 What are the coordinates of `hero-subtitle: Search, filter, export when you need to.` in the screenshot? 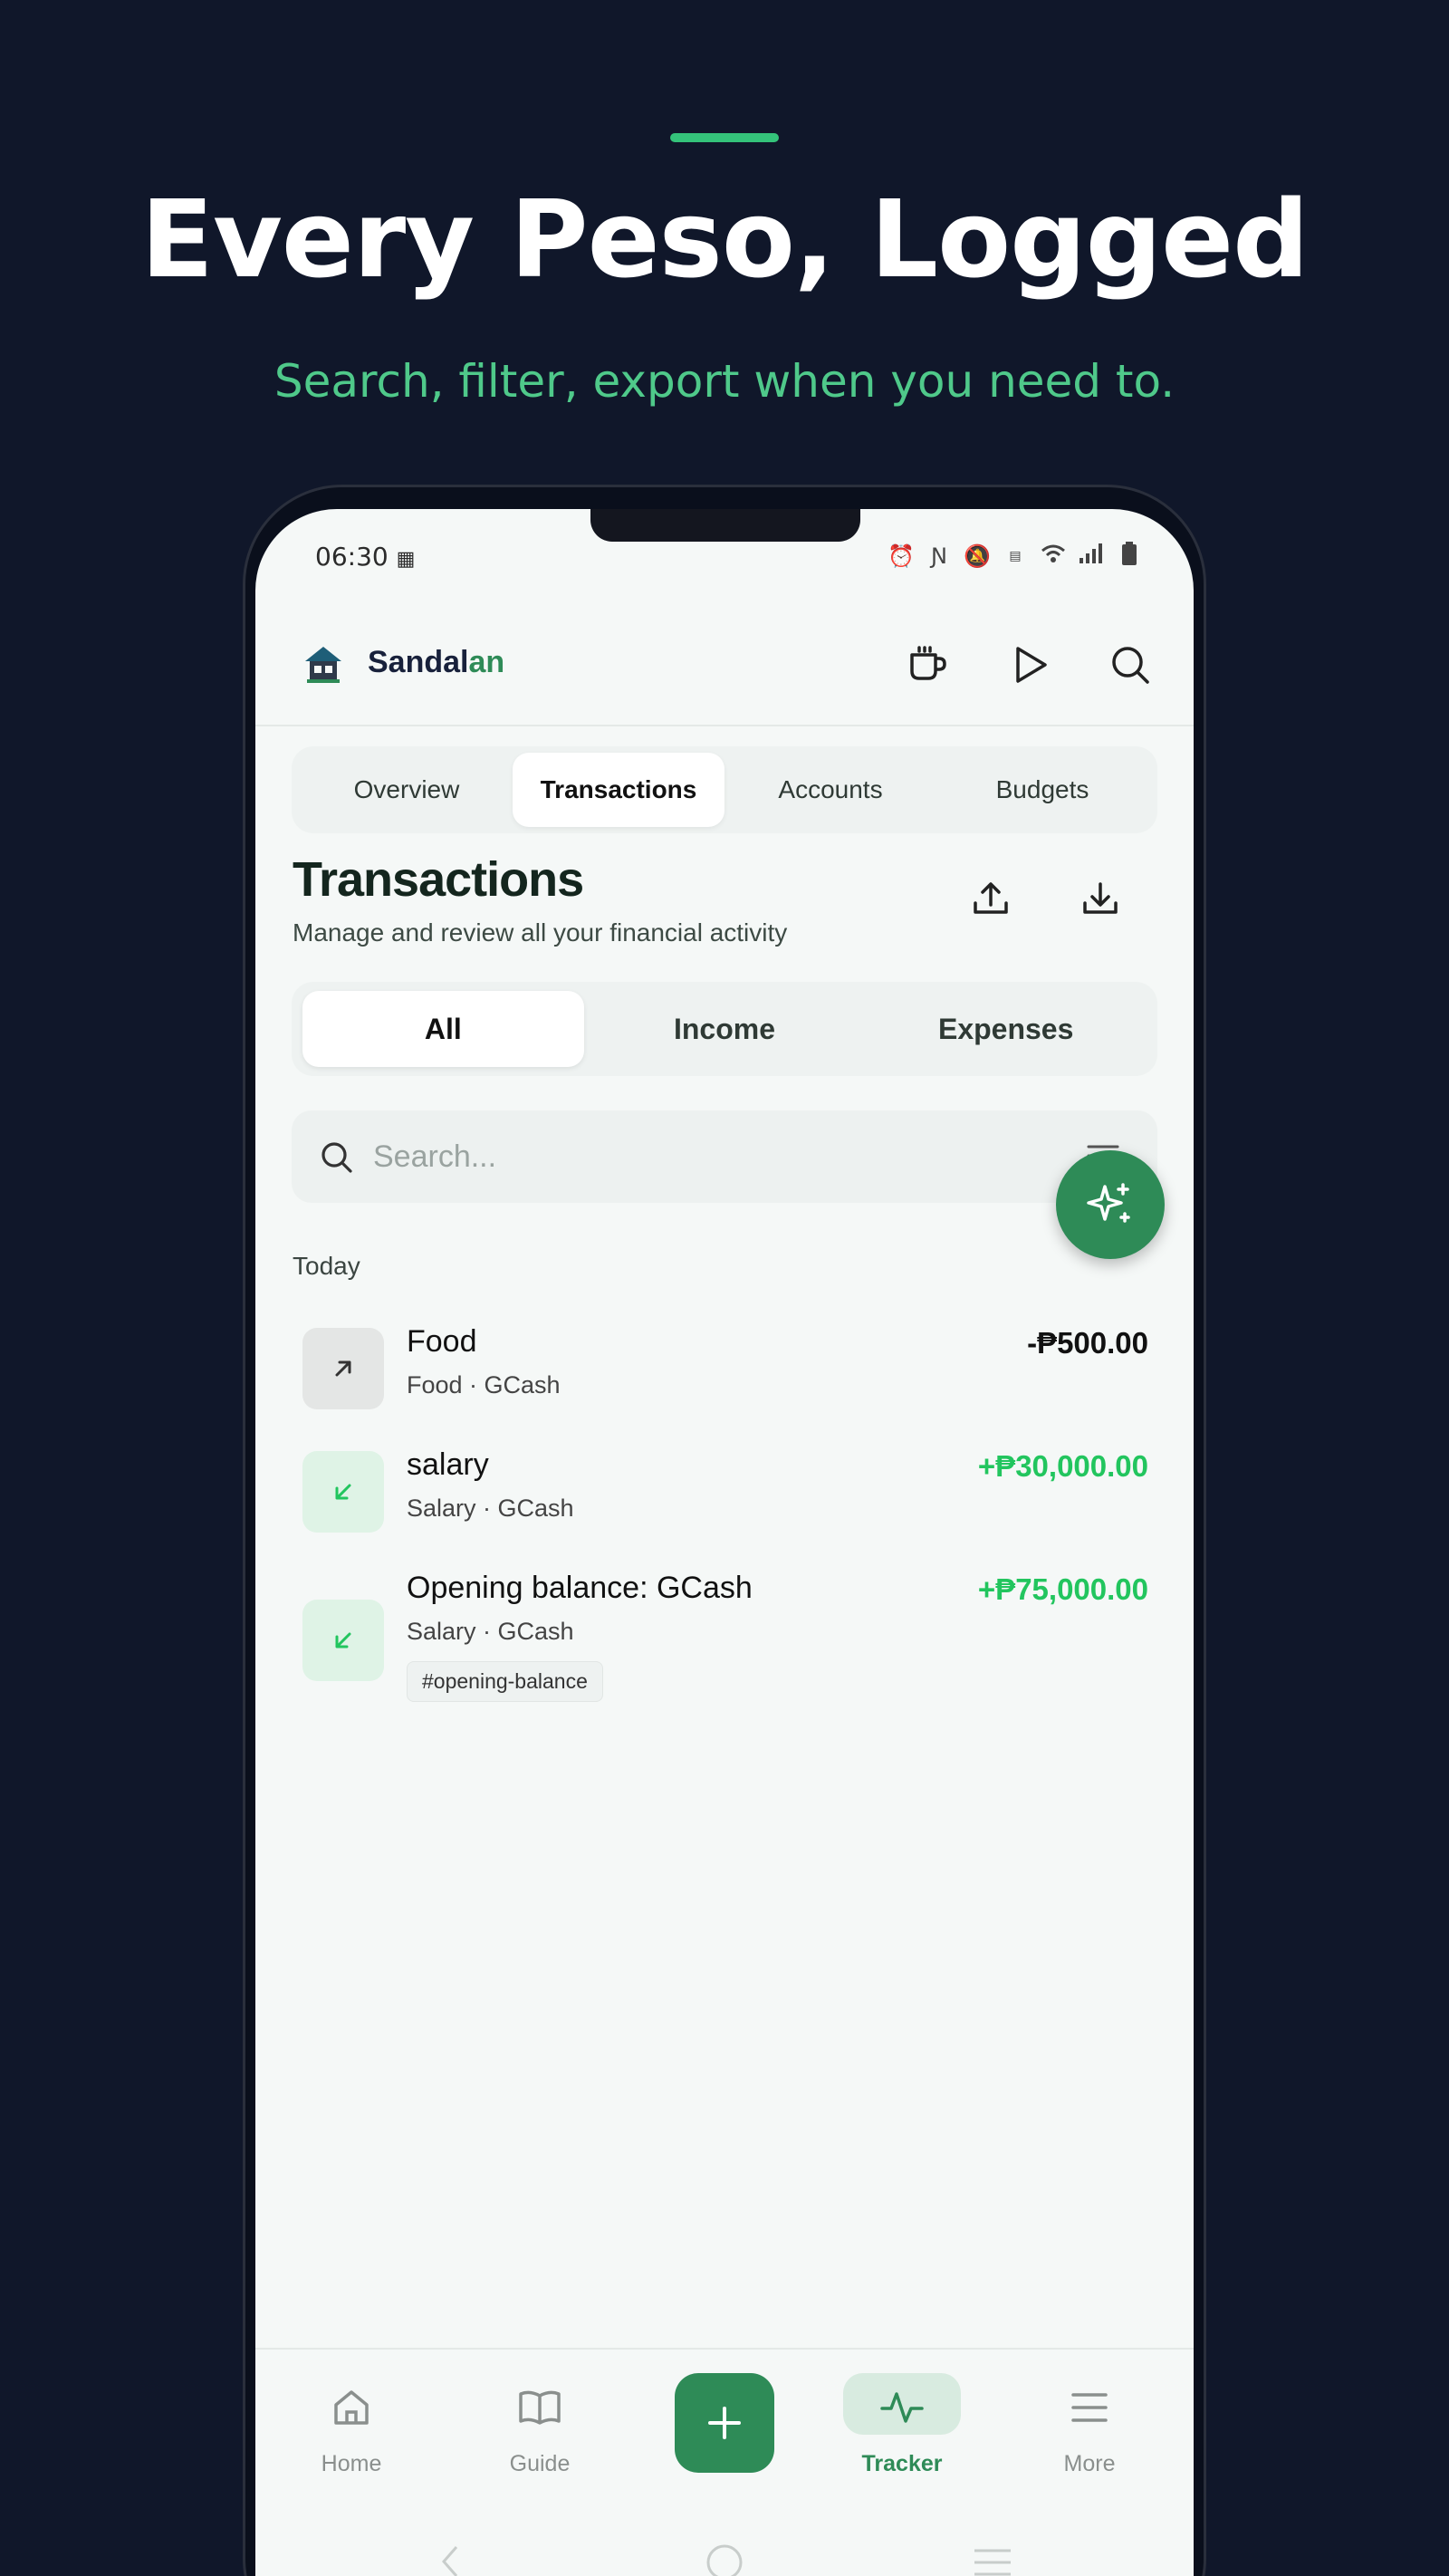 It's located at (724, 381).